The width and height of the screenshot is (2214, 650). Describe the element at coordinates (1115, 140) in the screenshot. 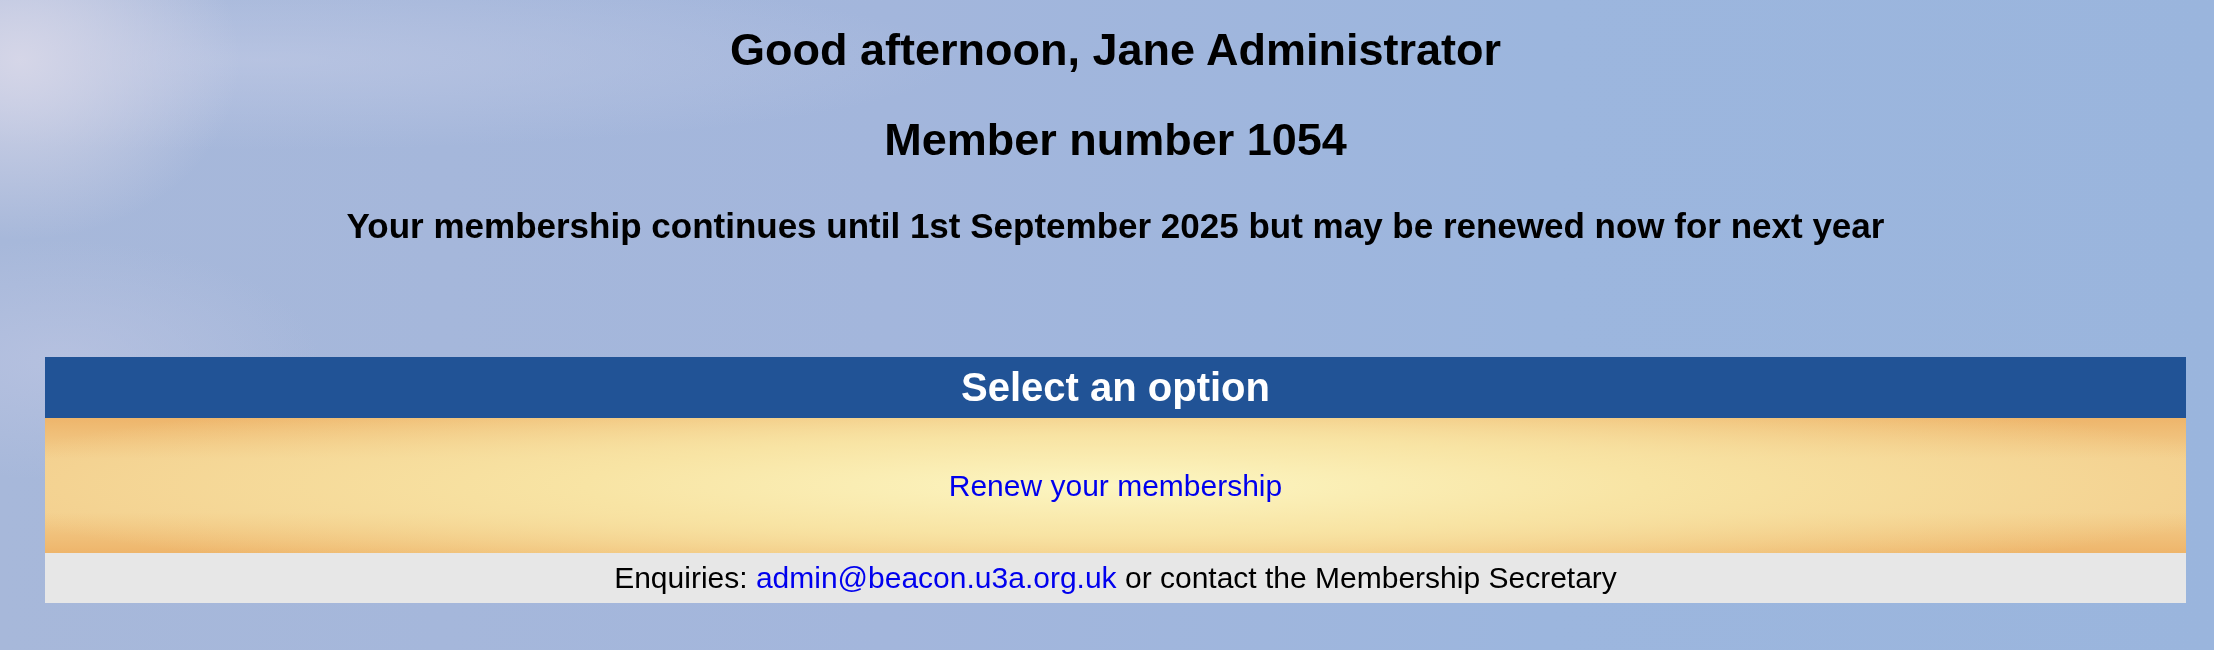

I see `member-number-heading: Member number 1054` at that location.